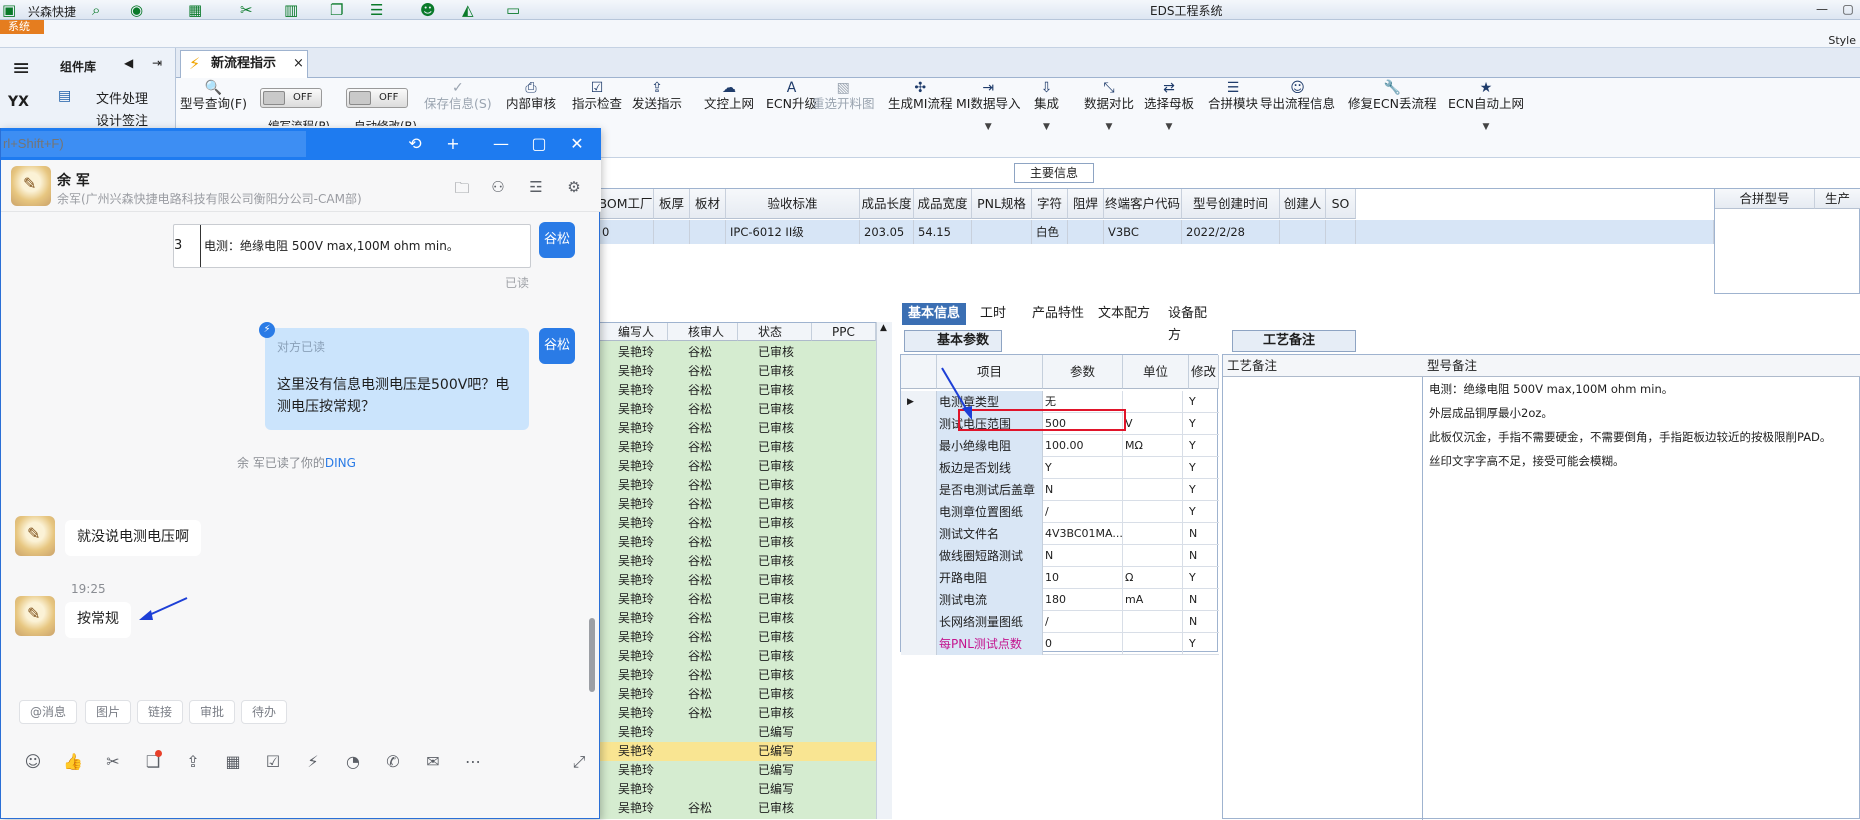 The height and width of the screenshot is (820, 1860). I want to click on param-row: 测试文件名 4V3BC01MA... N, so click(1060, 534).